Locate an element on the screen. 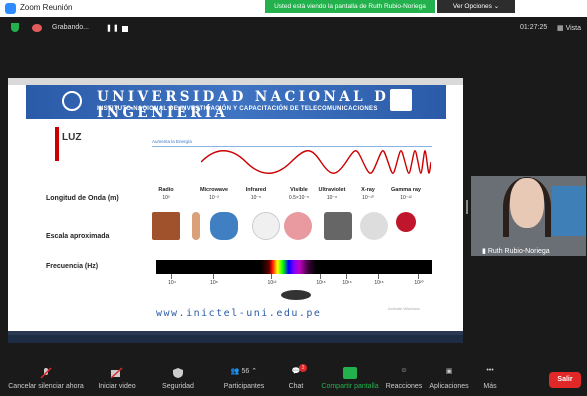  wavelength-value: 10⁻⁵ is located at coordinates (256, 198).